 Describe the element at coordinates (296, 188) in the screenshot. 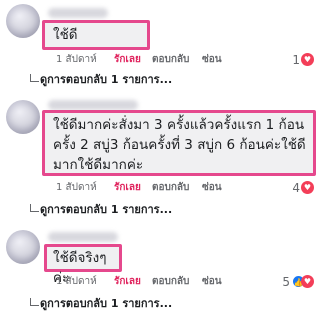

I see `reaction-count: 4` at that location.